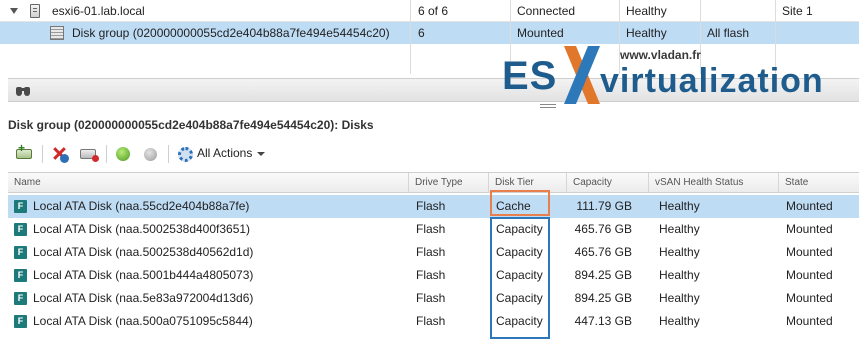 This screenshot has height=339, width=859. I want to click on expand-arrow-icon, so click(14, 11).